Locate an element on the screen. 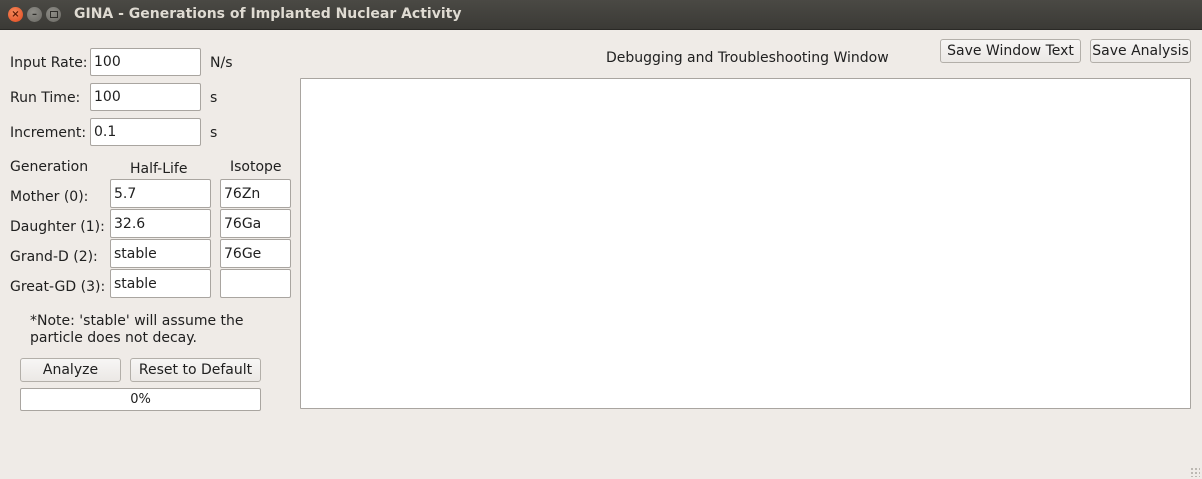 This screenshot has width=1202, height=479. daughter-half-life-field is located at coordinates (160, 223).